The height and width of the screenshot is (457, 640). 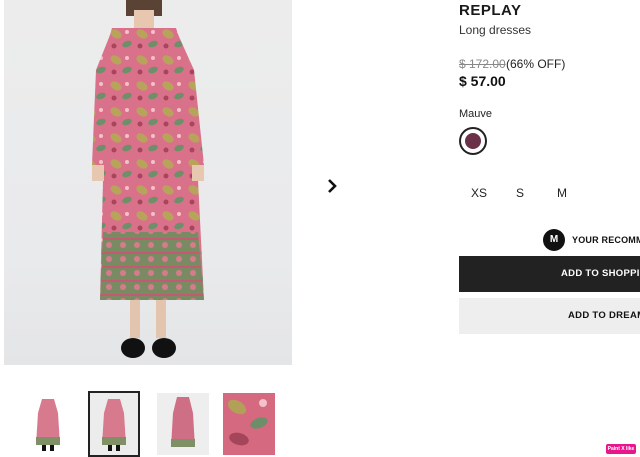 What do you see at coordinates (476, 114) in the screenshot?
I see `color-label: Mauve` at bounding box center [476, 114].